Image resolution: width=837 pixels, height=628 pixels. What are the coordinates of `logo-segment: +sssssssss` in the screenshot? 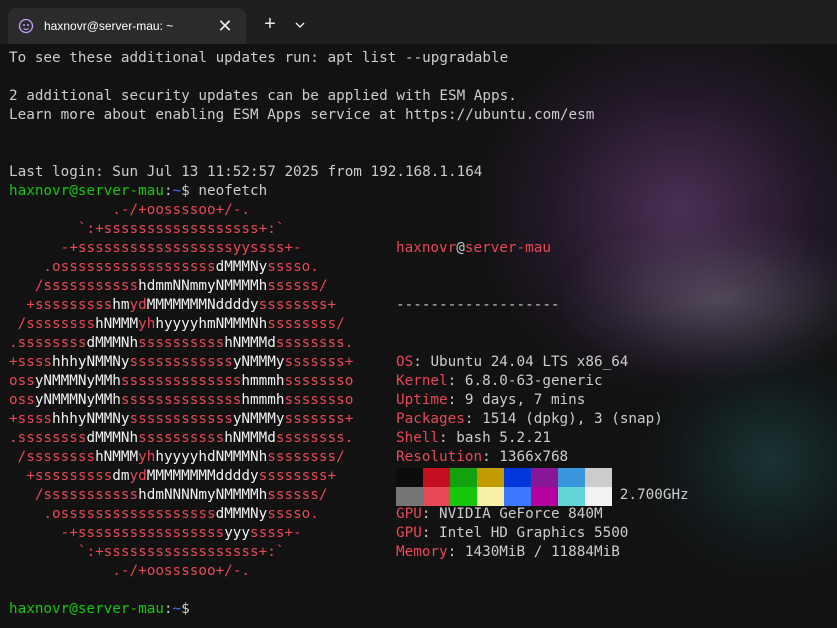 It's located at (61, 476).